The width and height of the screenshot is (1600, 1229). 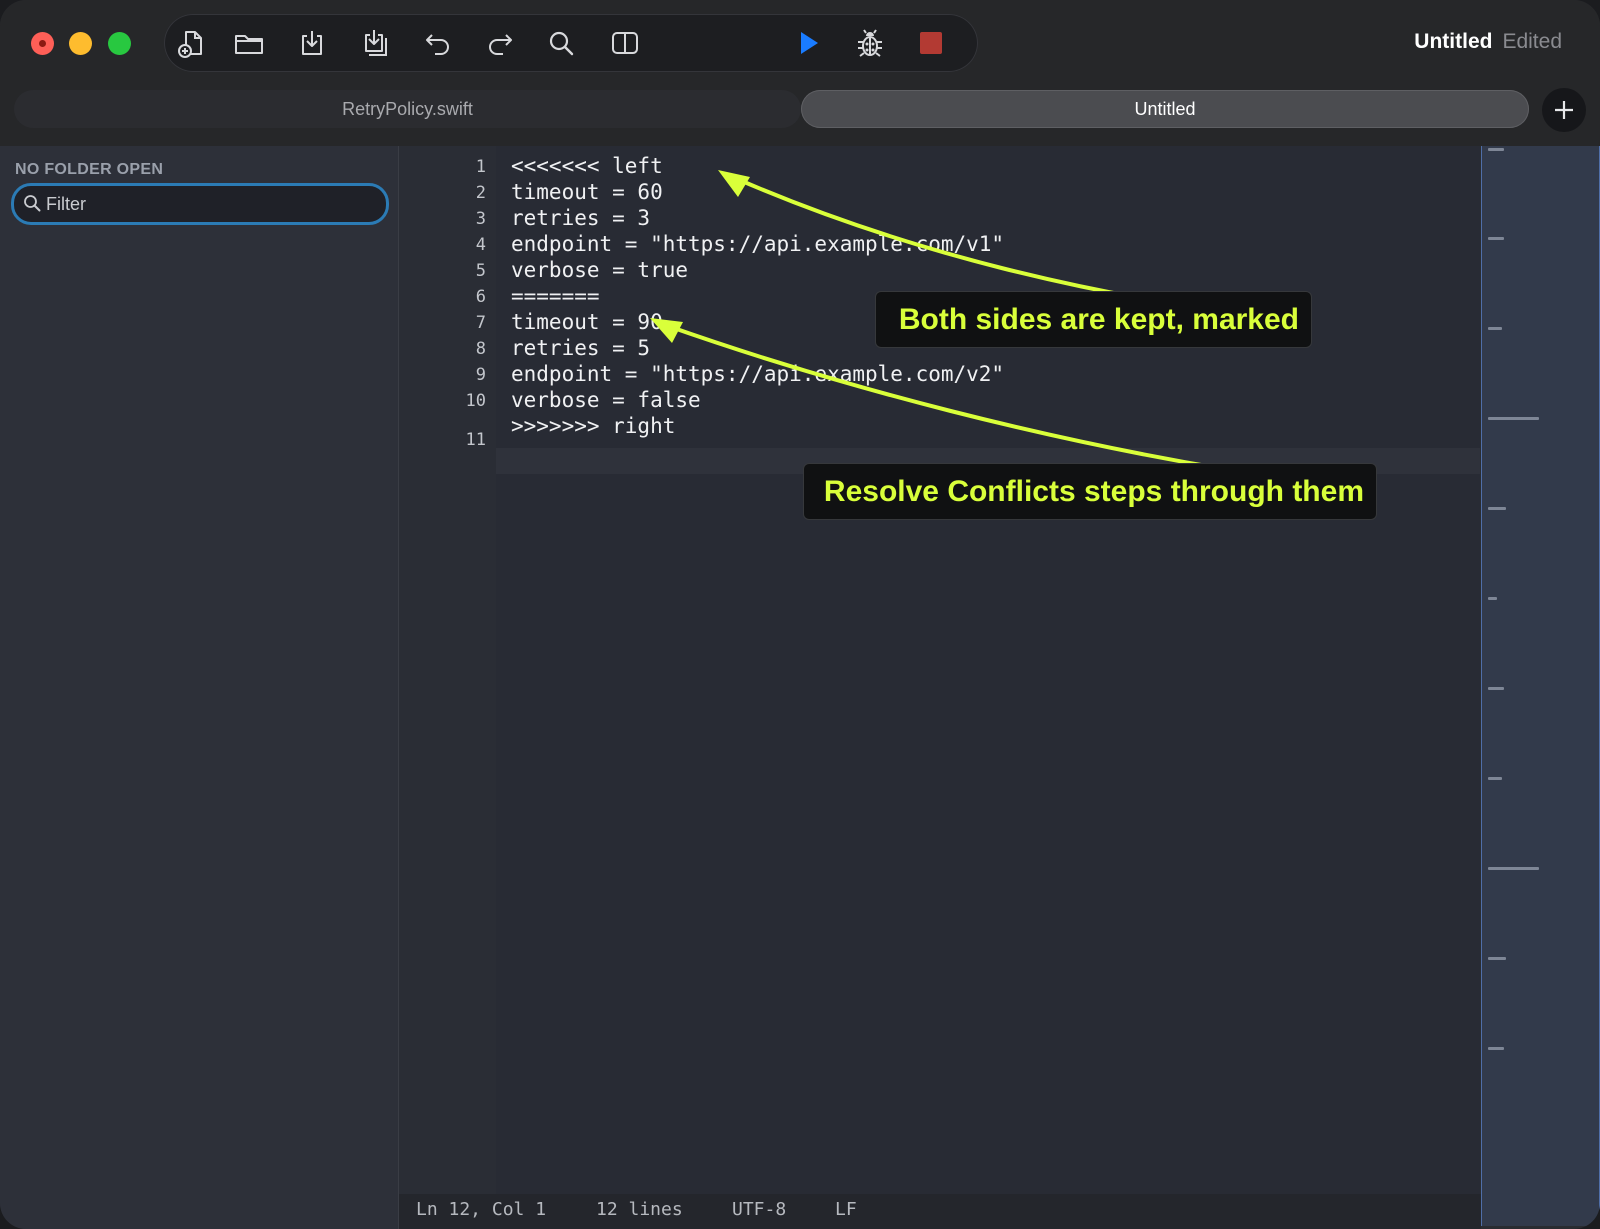 I want to click on new-file-icon, so click(x=190, y=44).